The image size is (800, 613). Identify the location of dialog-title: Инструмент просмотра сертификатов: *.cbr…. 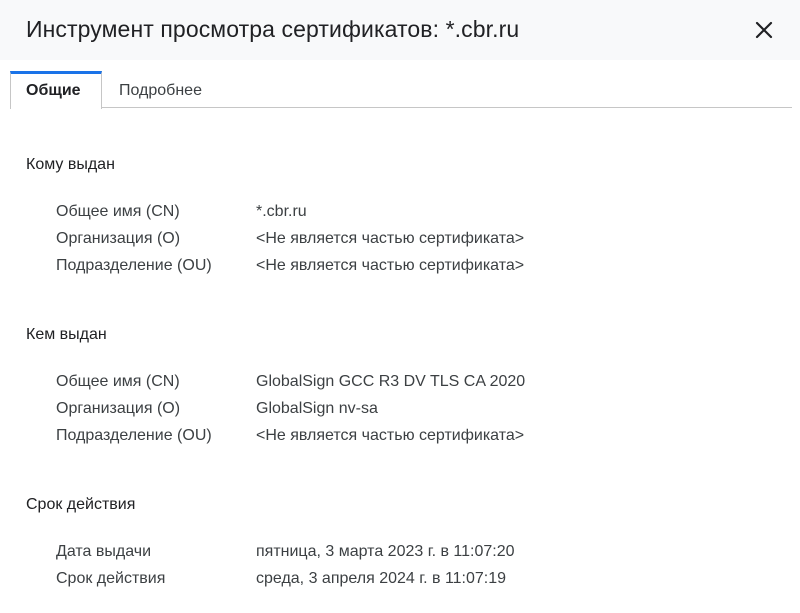
(273, 29).